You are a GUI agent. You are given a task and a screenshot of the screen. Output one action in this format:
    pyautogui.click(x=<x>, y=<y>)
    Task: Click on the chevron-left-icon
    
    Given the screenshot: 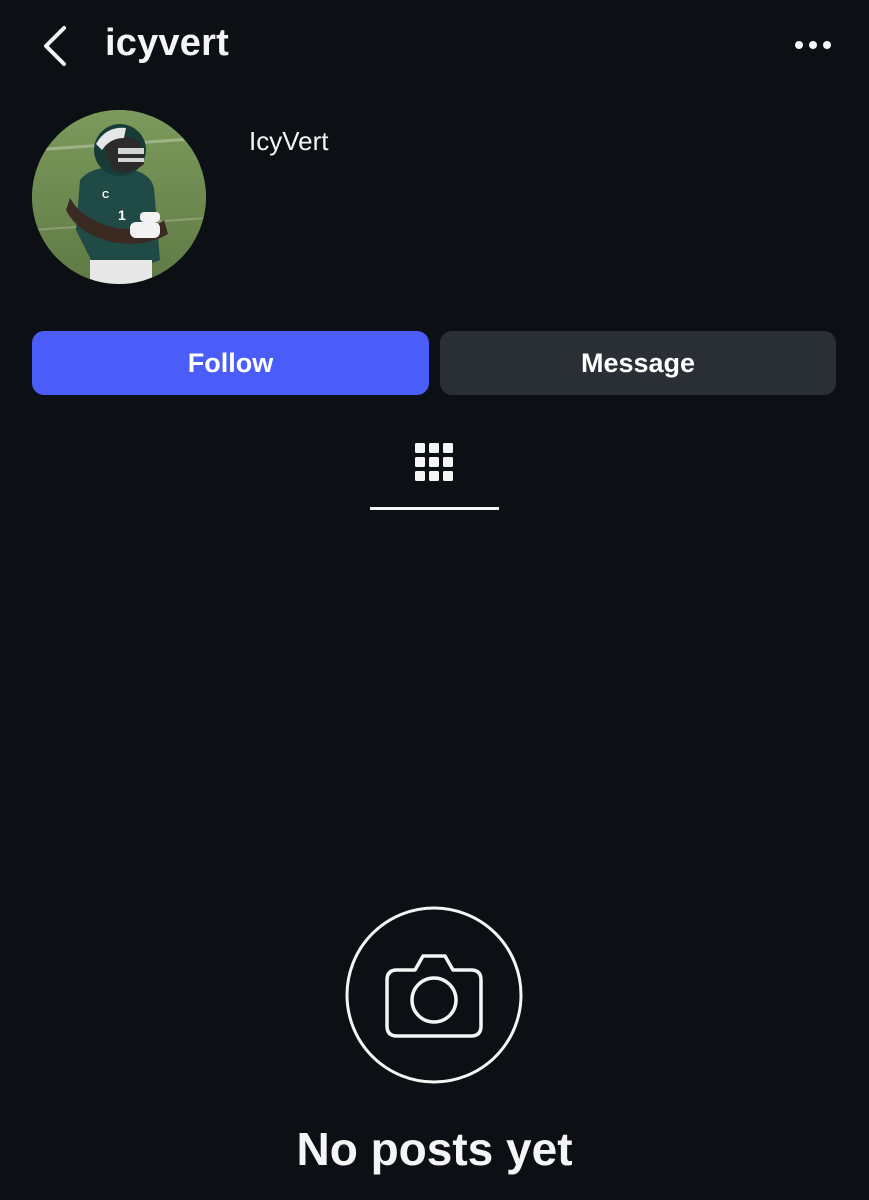 What is the action you would take?
    pyautogui.click(x=55, y=46)
    